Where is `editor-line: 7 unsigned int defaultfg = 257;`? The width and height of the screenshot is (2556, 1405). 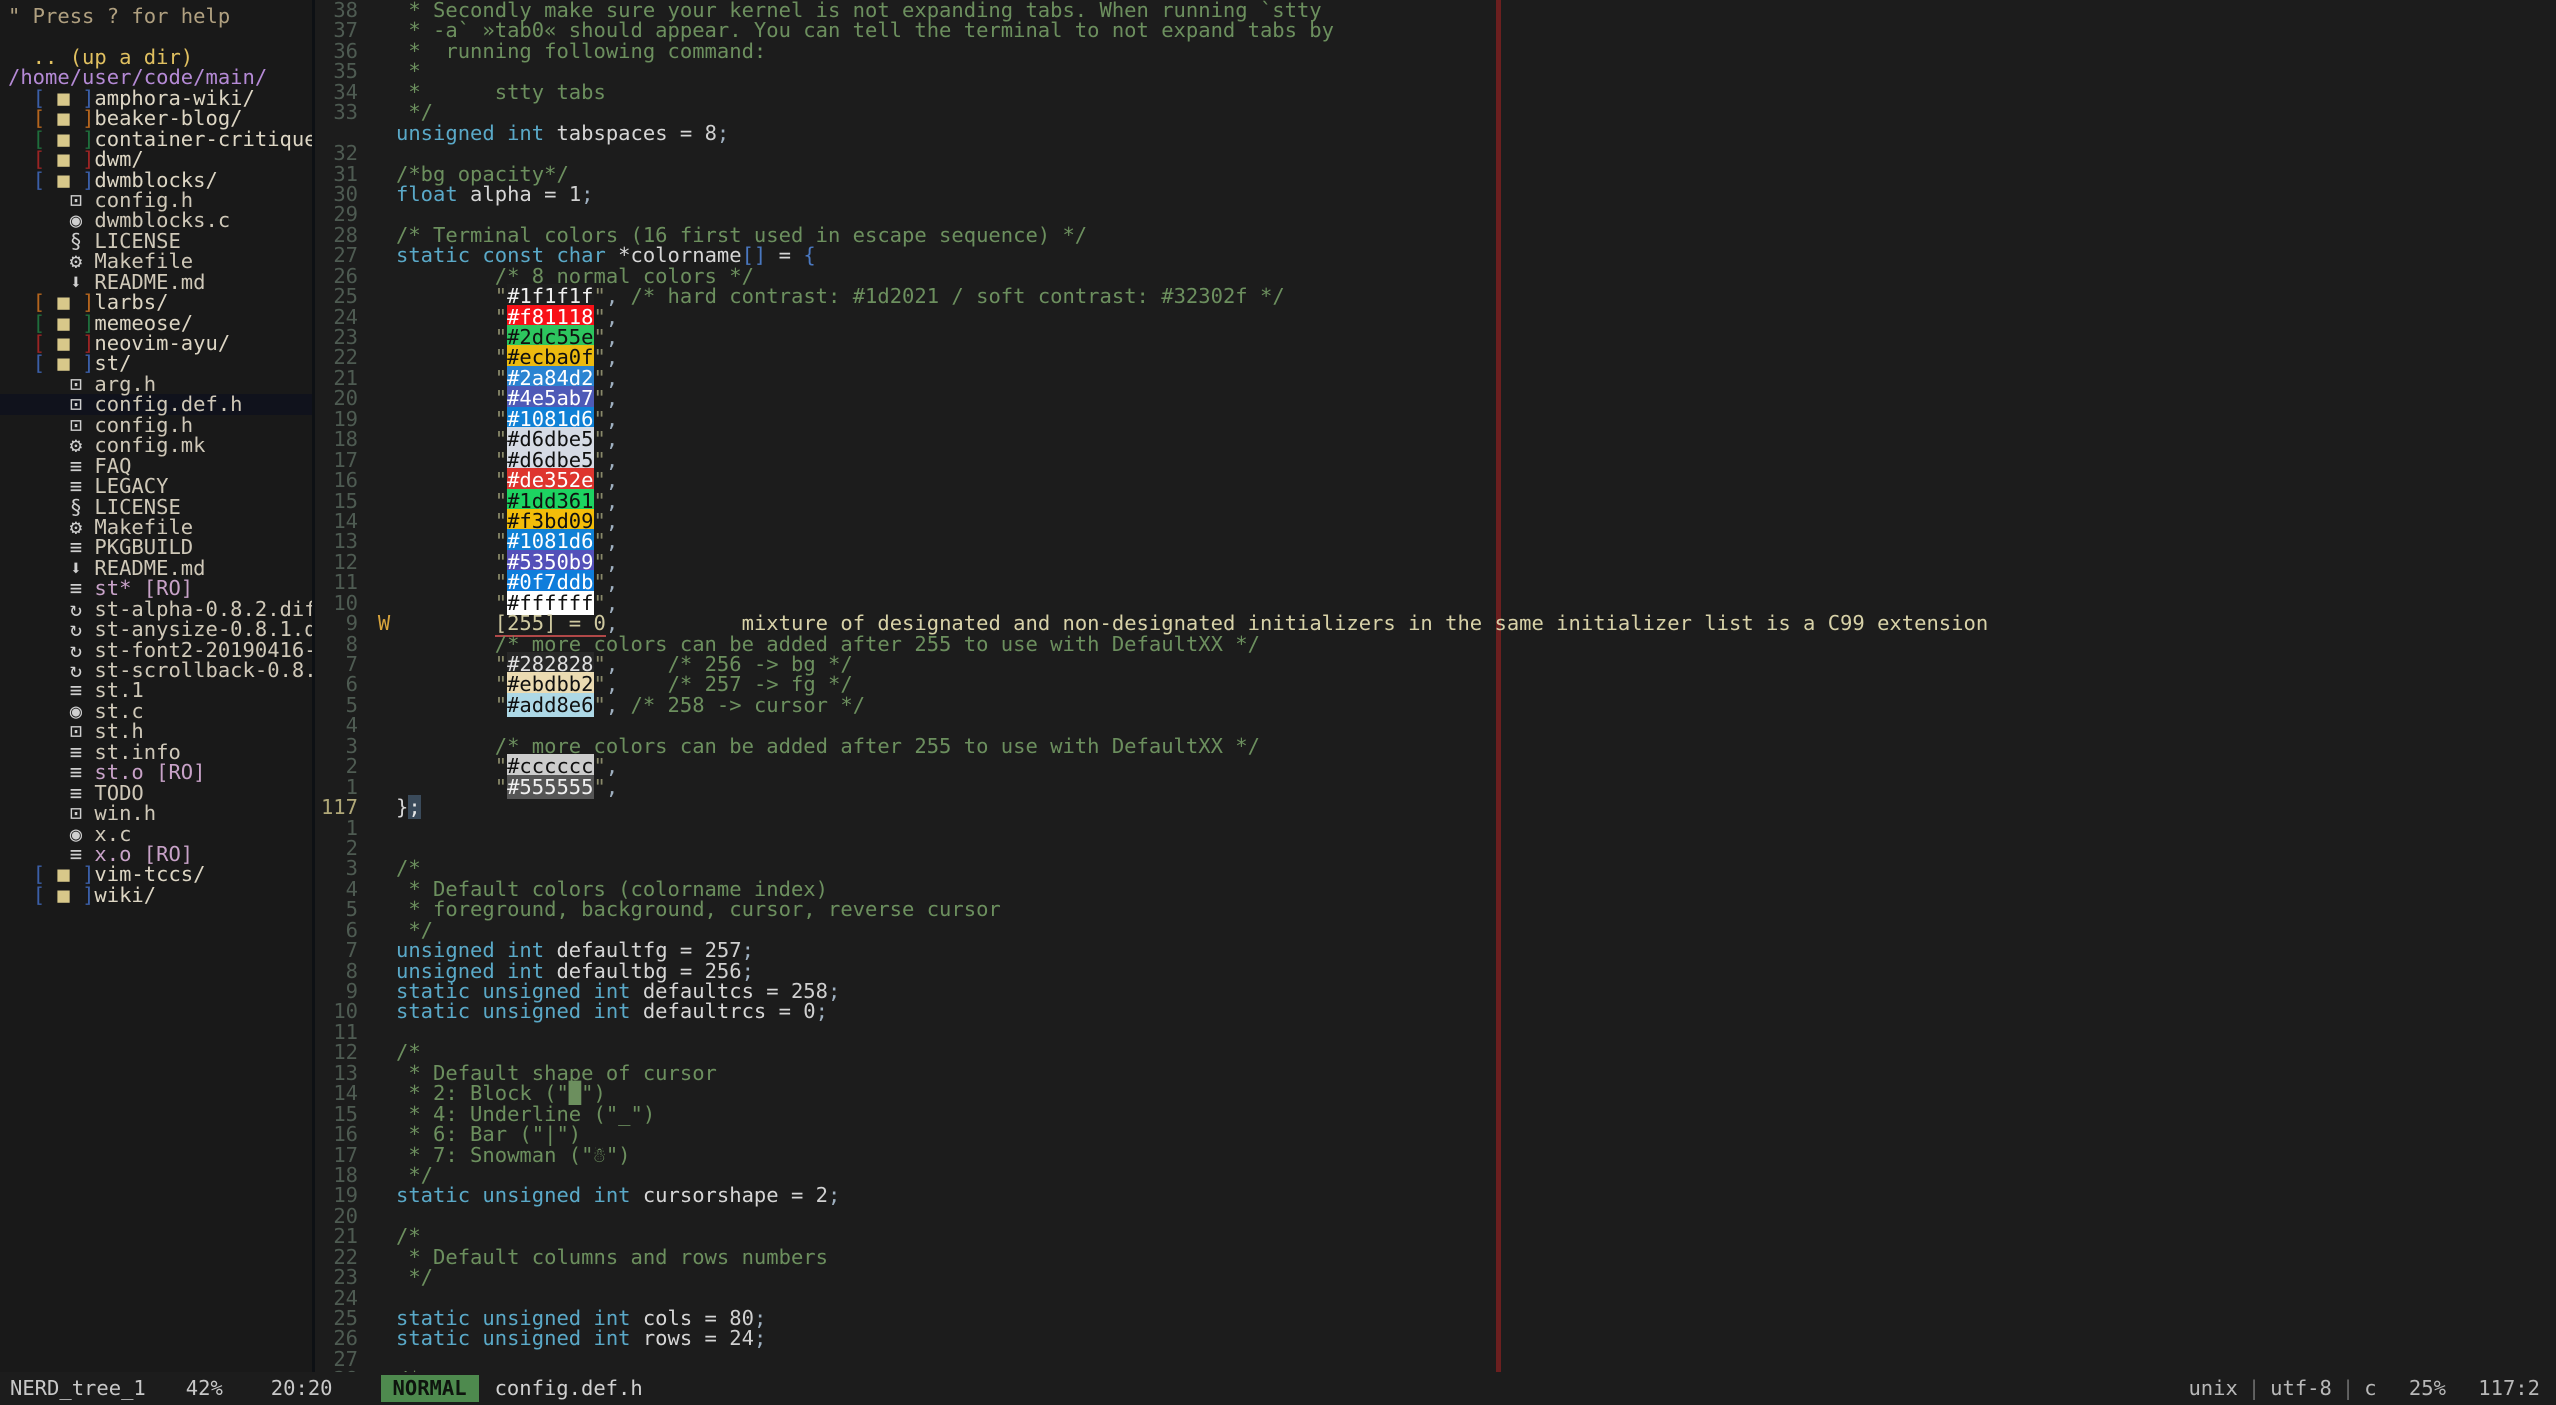 editor-line: 7 unsigned int defaultfg = 257; is located at coordinates (1436, 950).